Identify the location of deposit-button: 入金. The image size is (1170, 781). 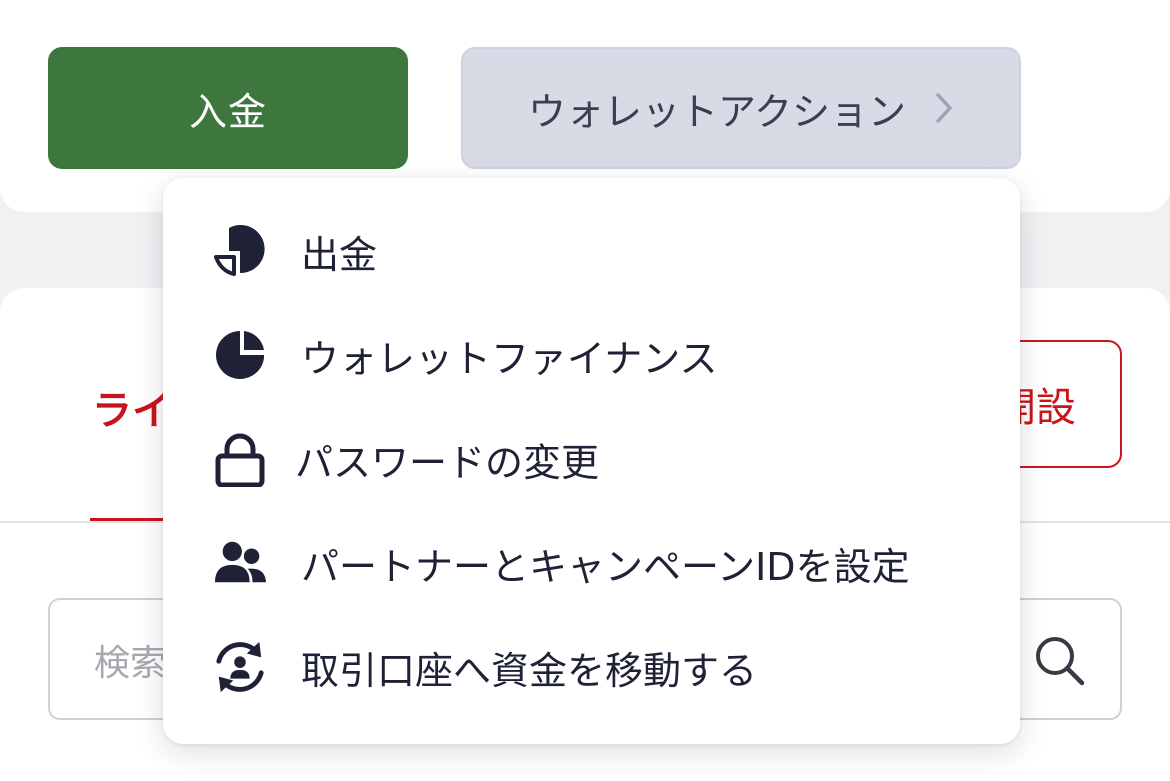
(228, 108).